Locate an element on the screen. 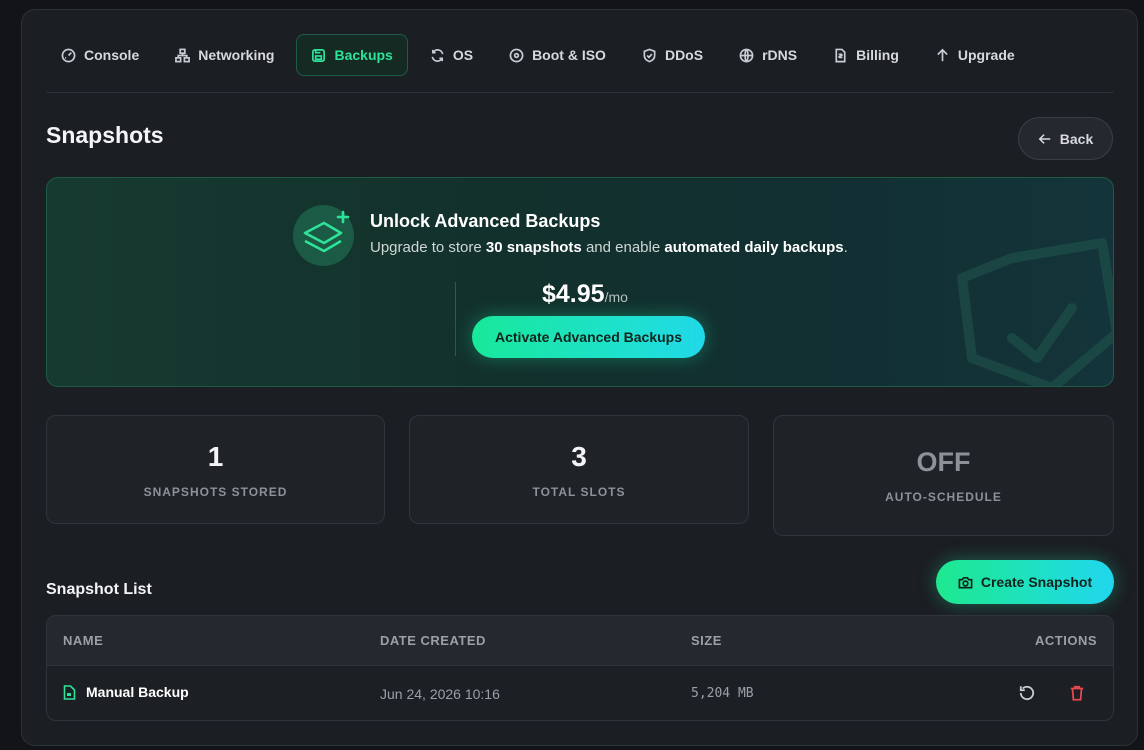  snapshot-name-cell: Manual Backup is located at coordinates (126, 692).